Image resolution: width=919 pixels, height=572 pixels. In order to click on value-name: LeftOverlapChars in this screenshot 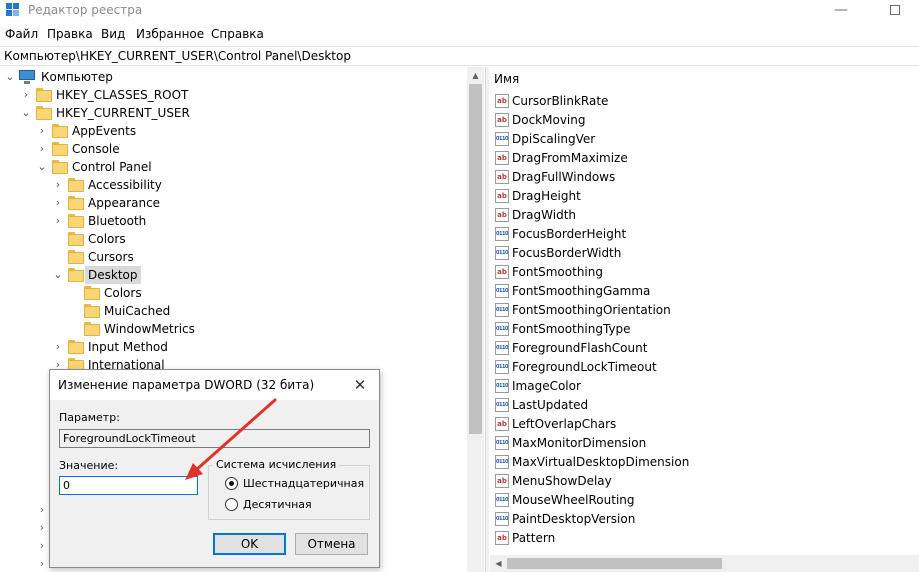, I will do `click(564, 424)`.